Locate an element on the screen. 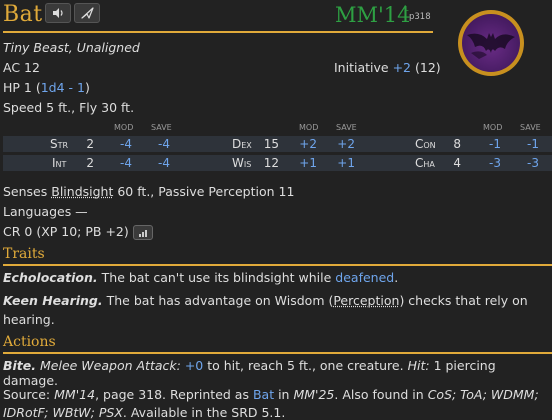 This screenshot has width=552, height=420. save-int: -4 is located at coordinates (158, 163).